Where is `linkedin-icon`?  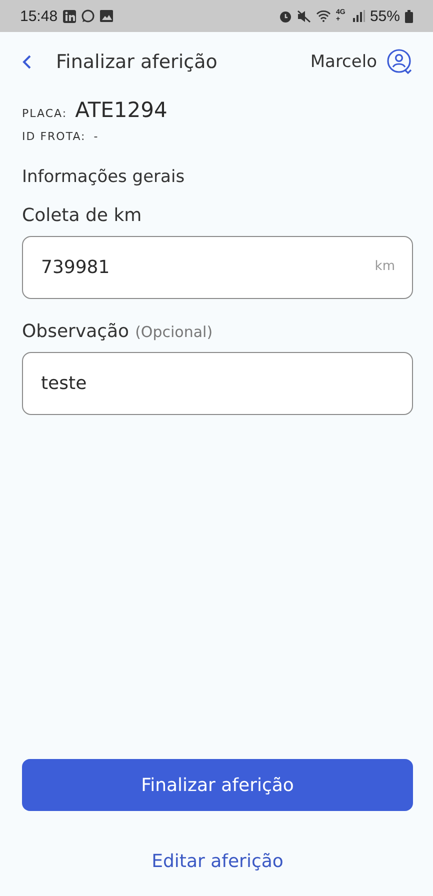
linkedin-icon is located at coordinates (69, 16).